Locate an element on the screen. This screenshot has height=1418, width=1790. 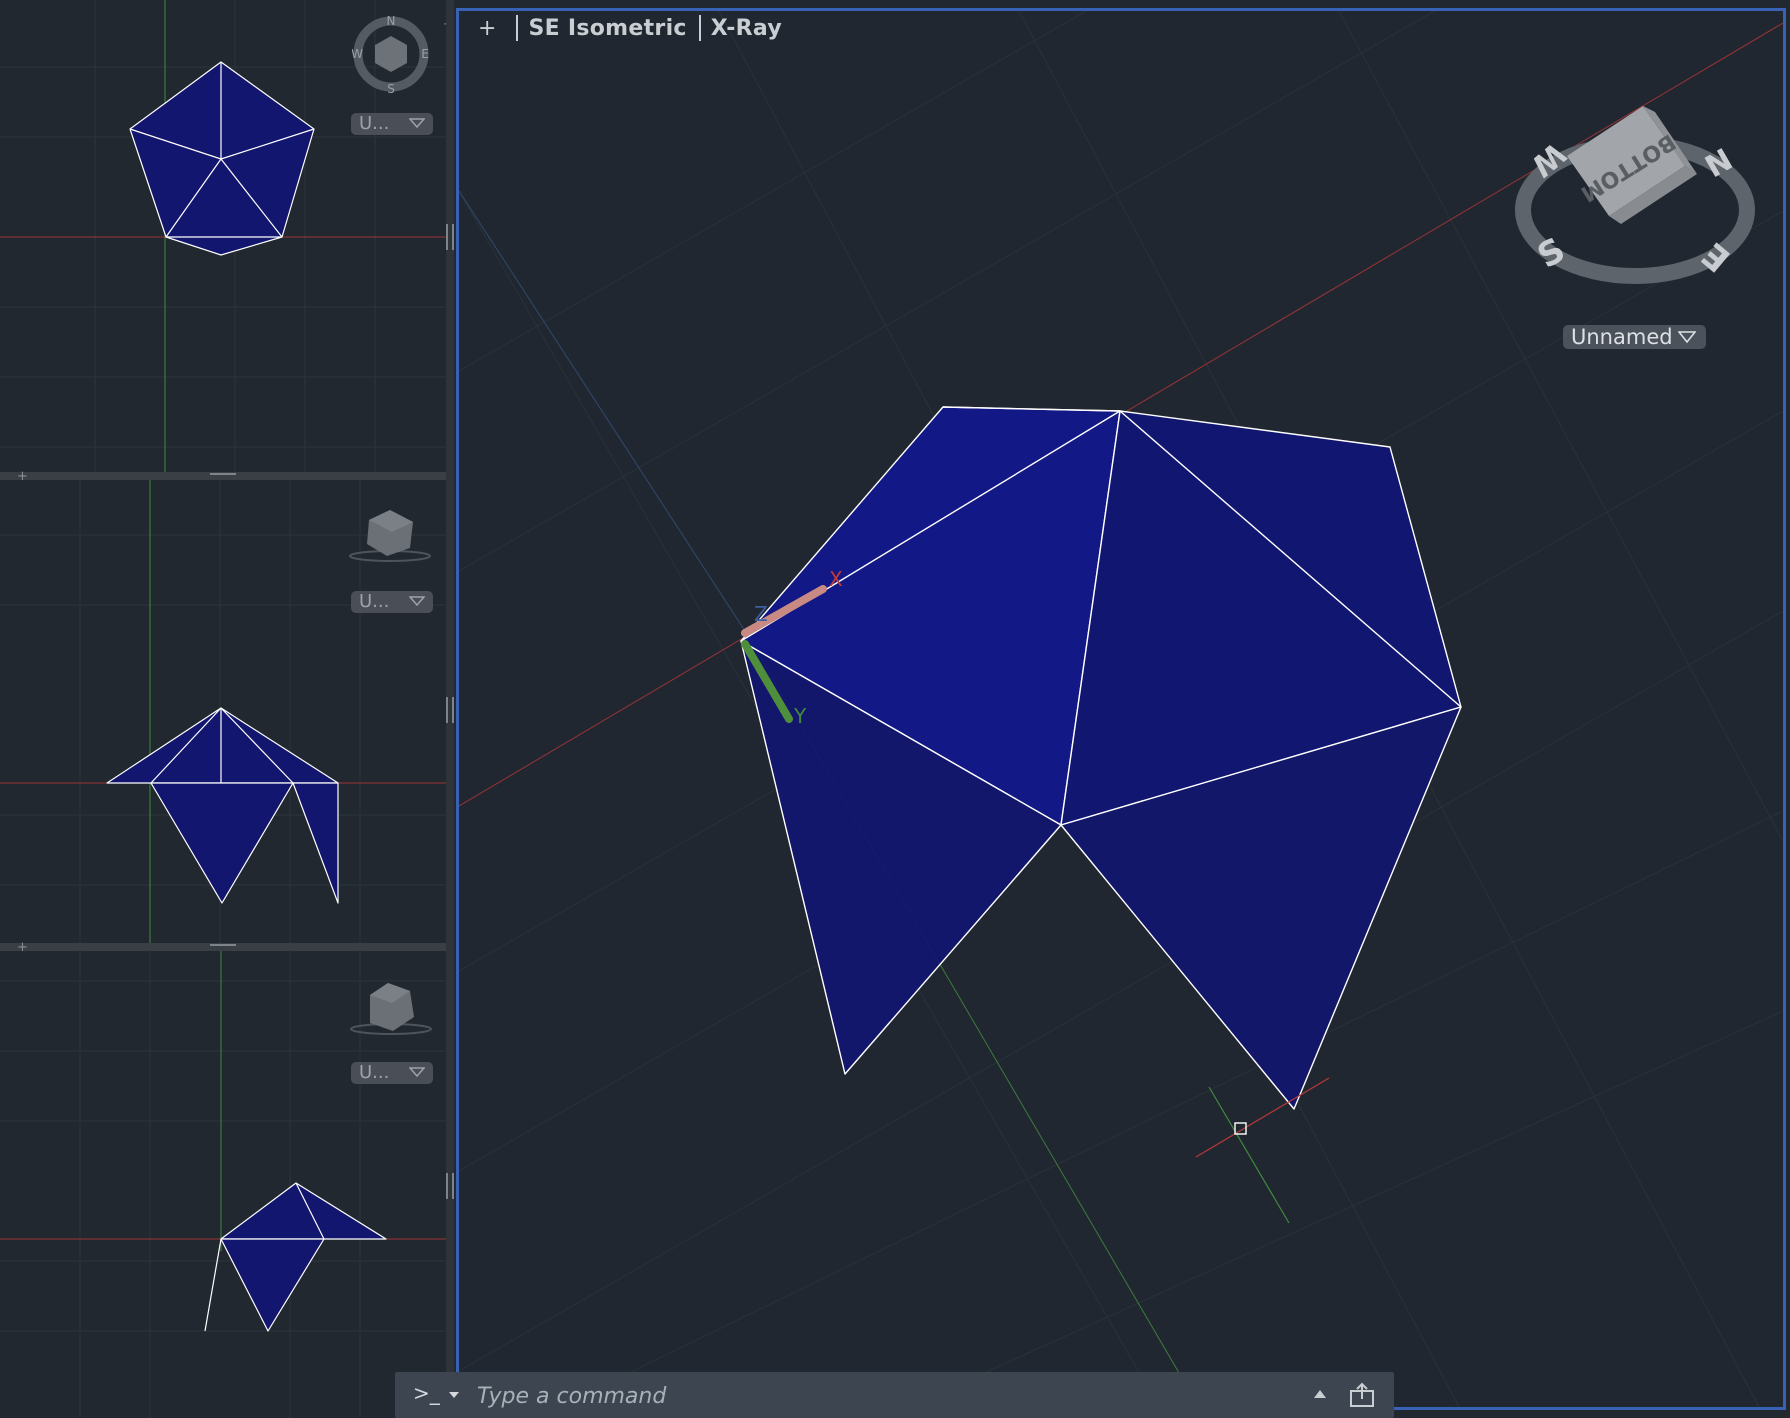
command-line: >_ is located at coordinates (894, 1395).